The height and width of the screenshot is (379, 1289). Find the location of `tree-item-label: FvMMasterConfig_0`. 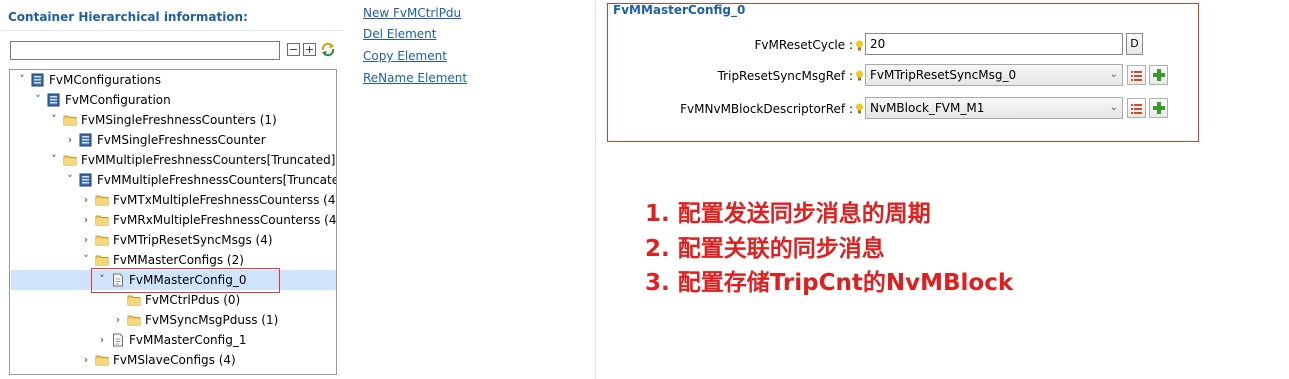

tree-item-label: FvMMasterConfig_0 is located at coordinates (188, 280).